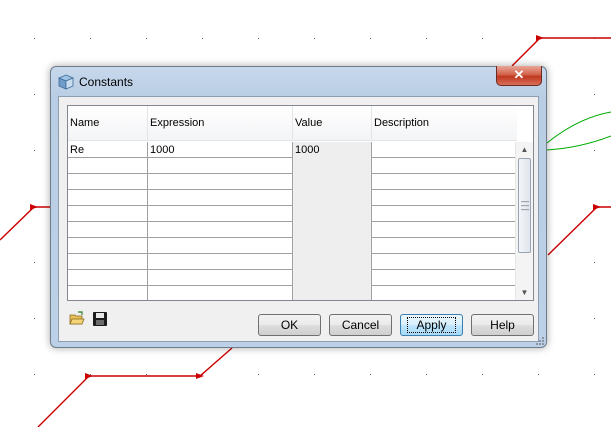 The image size is (611, 427). Describe the element at coordinates (106, 82) in the screenshot. I see `window-title: Constants` at that location.